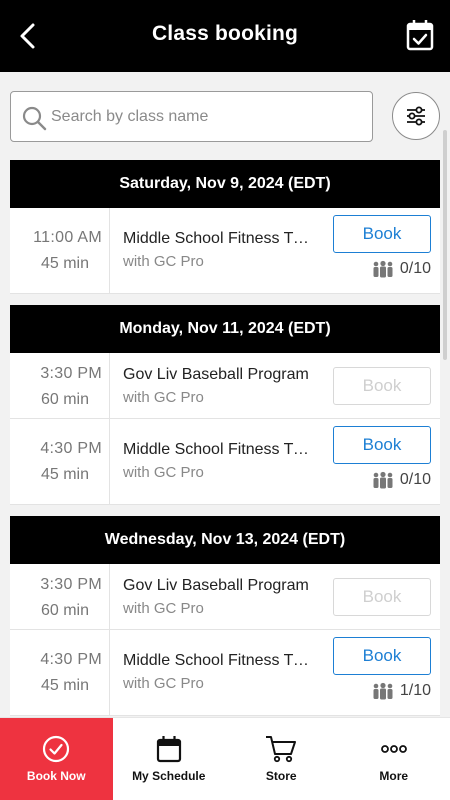 The height and width of the screenshot is (800, 450). I want to click on calendar-icon, so click(168, 749).